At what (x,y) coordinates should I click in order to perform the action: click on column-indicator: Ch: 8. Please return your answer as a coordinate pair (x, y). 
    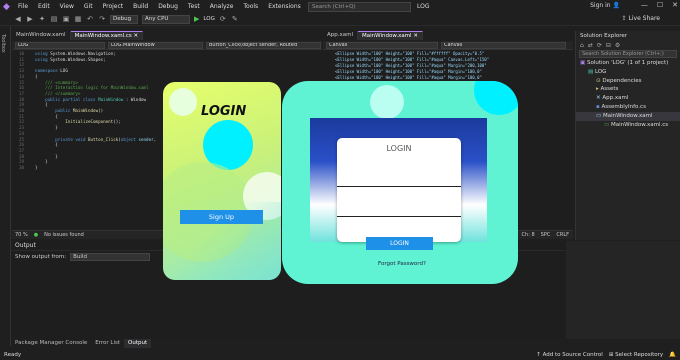
    Looking at the image, I should click on (528, 235).